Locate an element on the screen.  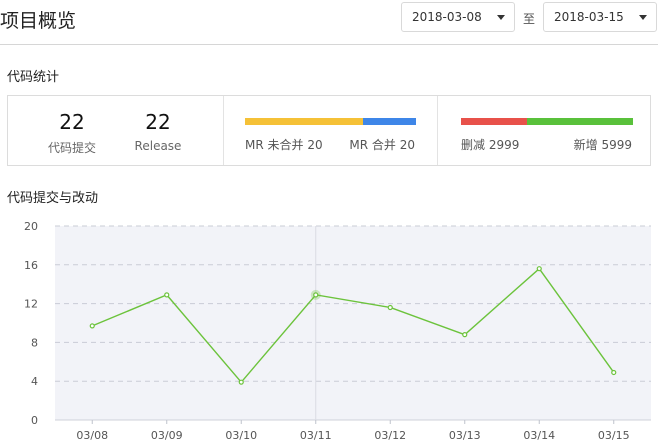
lines-added-stat: 新增 5999 is located at coordinates (603, 144).